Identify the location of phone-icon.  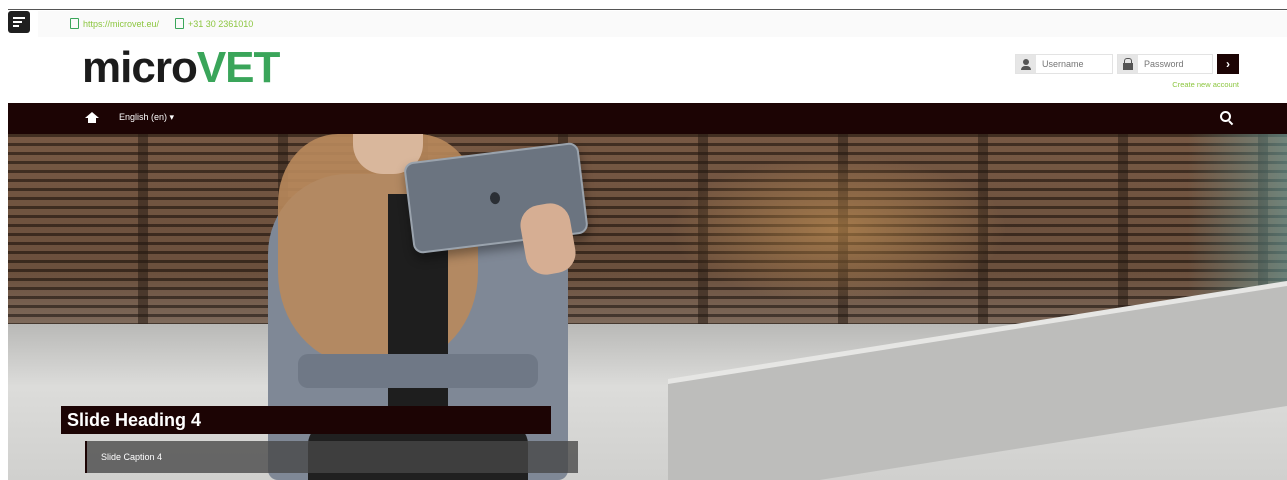
(179, 23).